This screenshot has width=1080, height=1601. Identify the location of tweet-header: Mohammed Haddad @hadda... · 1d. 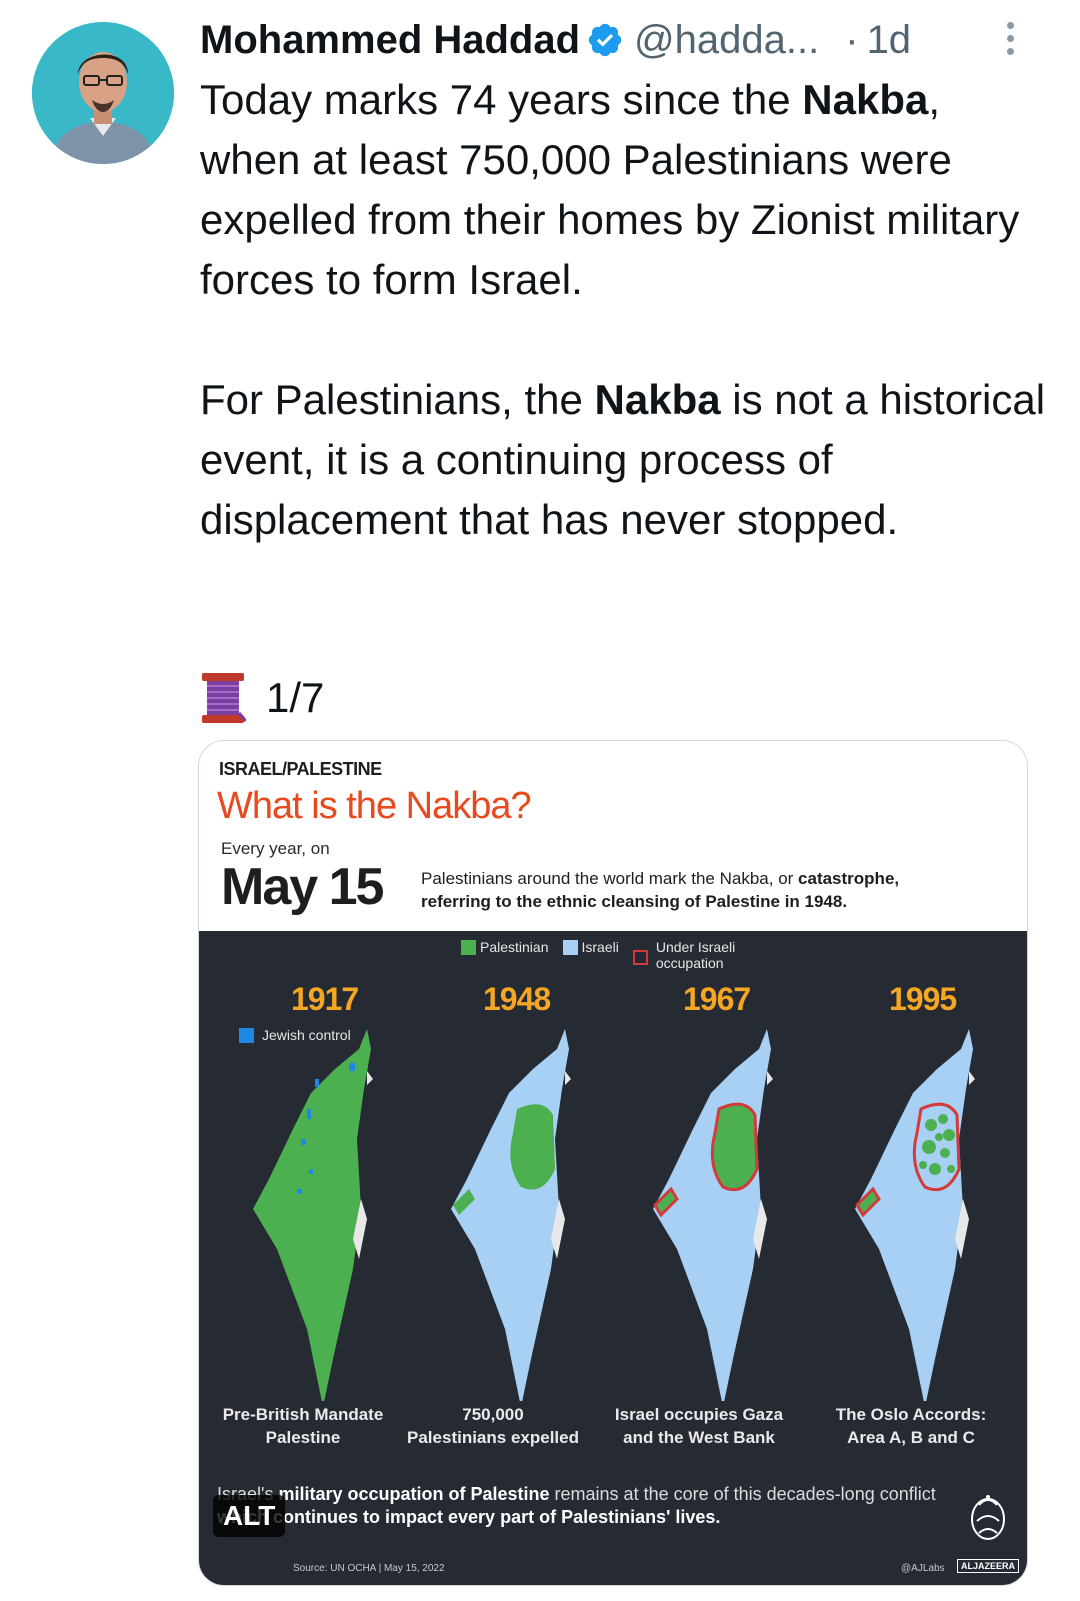
(555, 40).